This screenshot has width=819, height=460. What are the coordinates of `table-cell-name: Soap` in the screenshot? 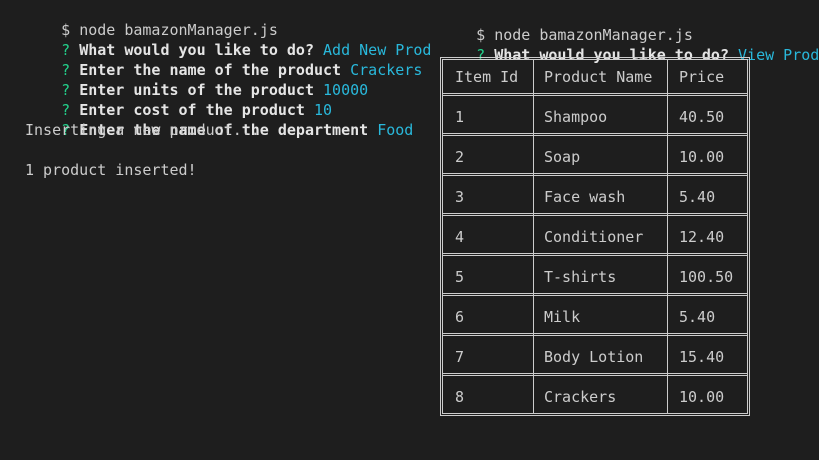 It's located at (562, 157).